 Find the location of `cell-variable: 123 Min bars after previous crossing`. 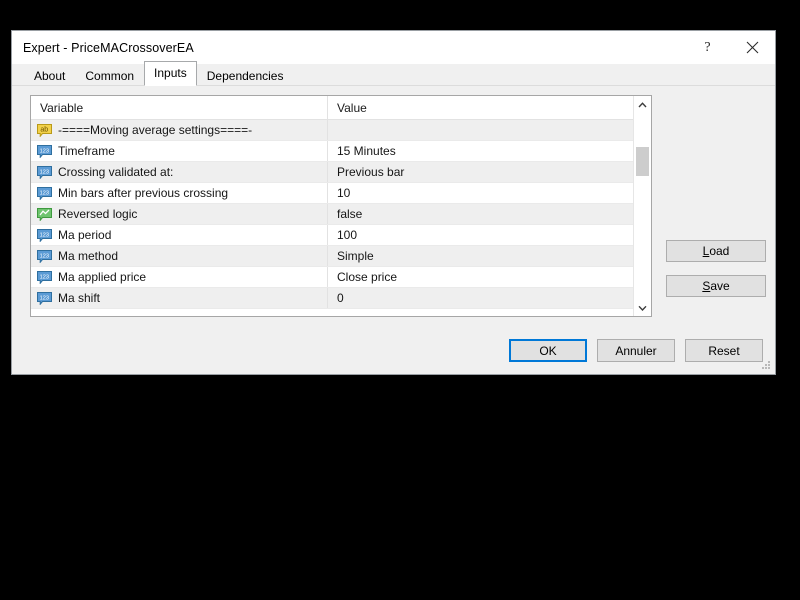

cell-variable: 123 Min bars after previous crossing is located at coordinates (179, 193).